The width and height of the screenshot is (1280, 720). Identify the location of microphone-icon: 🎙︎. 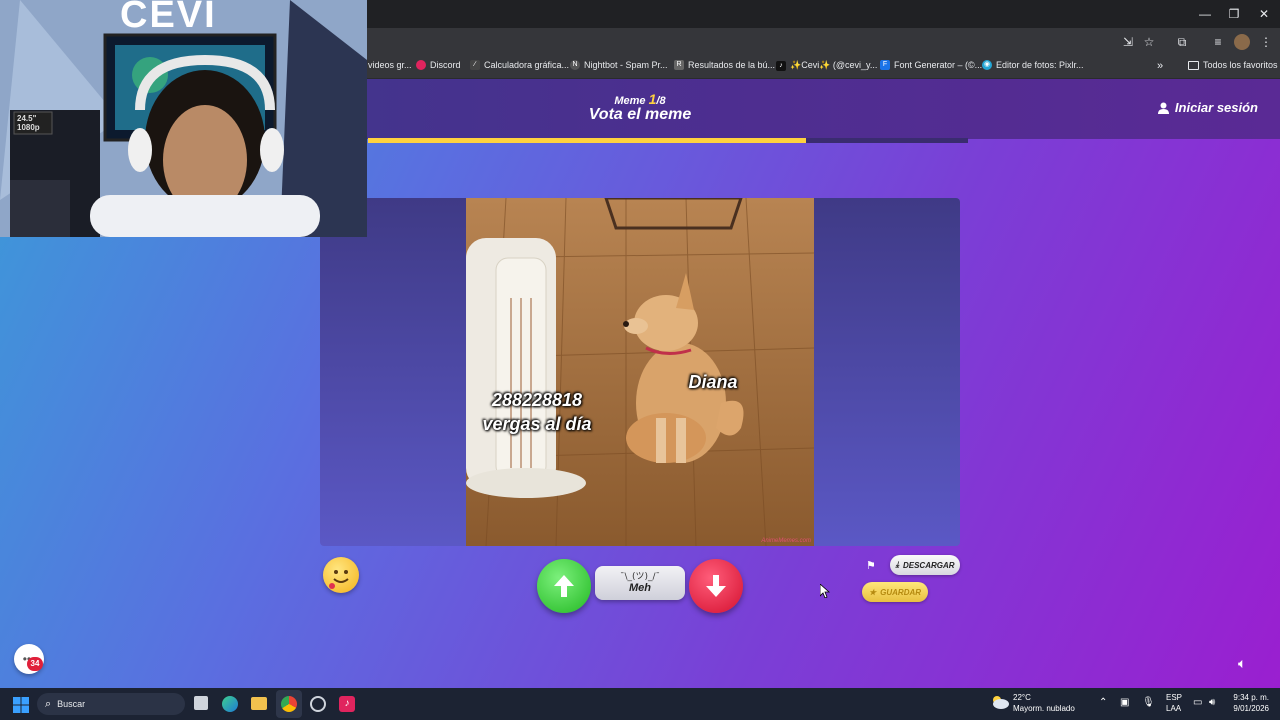
(1148, 702).